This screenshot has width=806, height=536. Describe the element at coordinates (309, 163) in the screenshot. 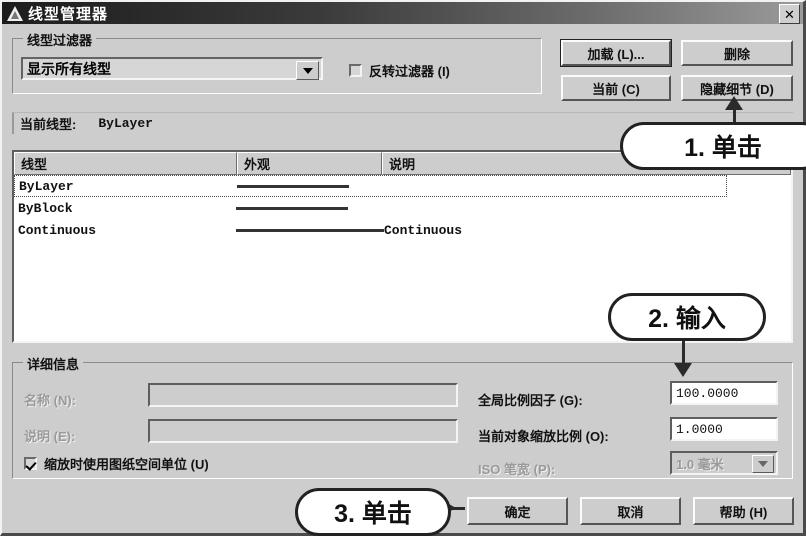

I see `column-header-appearance: 外观` at that location.